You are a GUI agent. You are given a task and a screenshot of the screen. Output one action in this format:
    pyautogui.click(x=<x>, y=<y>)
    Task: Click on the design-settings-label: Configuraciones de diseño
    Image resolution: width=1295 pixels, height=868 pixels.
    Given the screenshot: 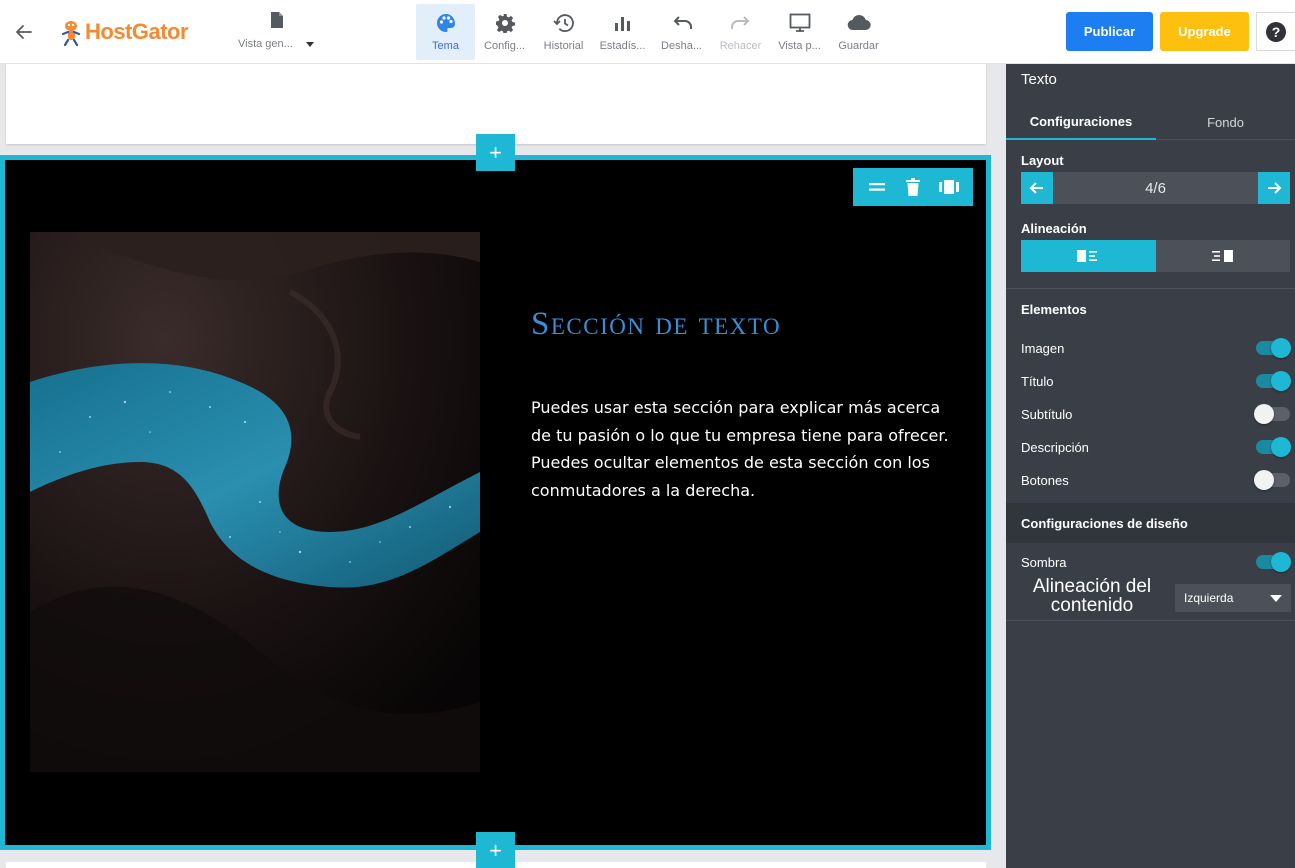 What is the action you would take?
    pyautogui.click(x=1104, y=523)
    